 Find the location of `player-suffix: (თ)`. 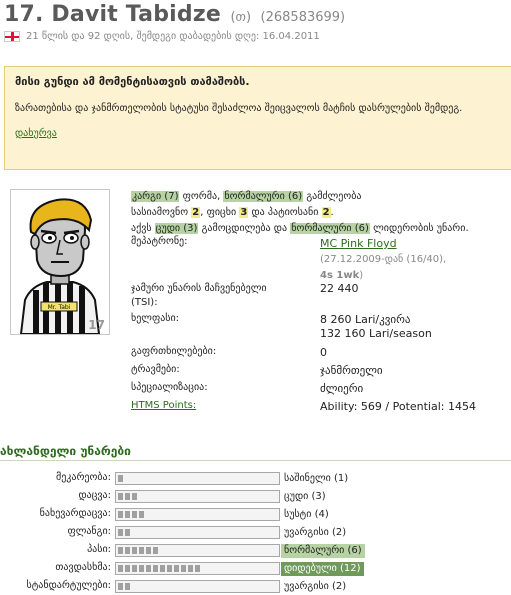

player-suffix: (თ) is located at coordinates (241, 17).